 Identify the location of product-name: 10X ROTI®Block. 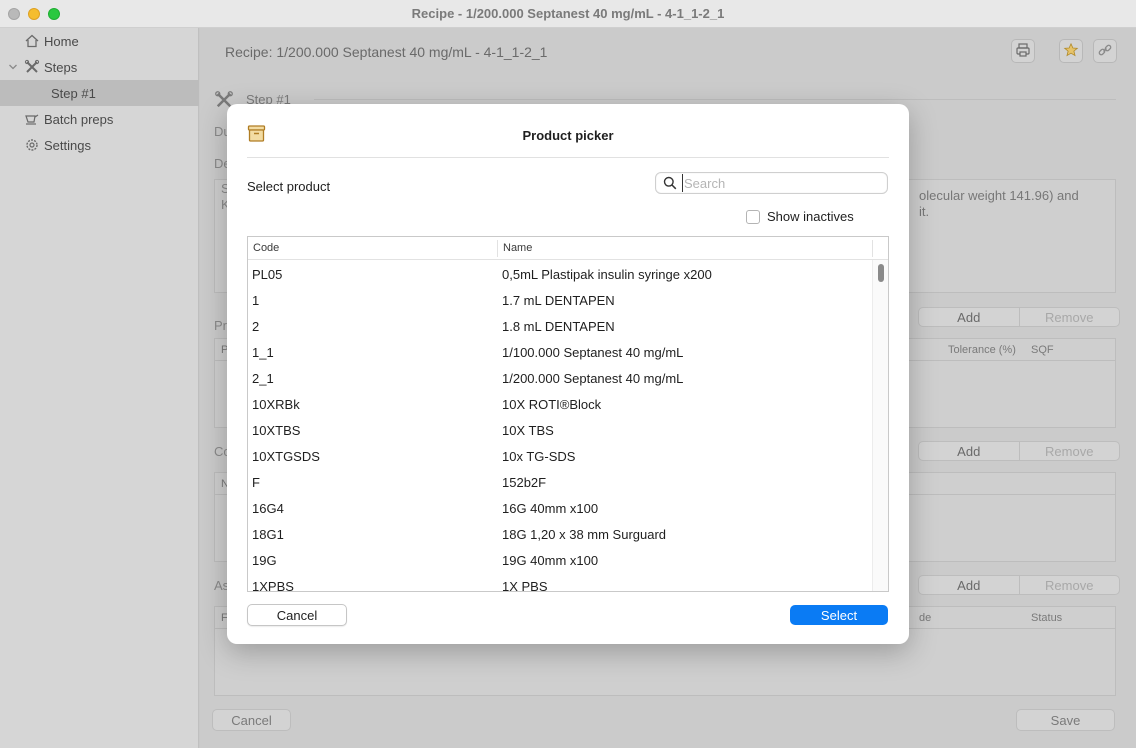
(552, 404).